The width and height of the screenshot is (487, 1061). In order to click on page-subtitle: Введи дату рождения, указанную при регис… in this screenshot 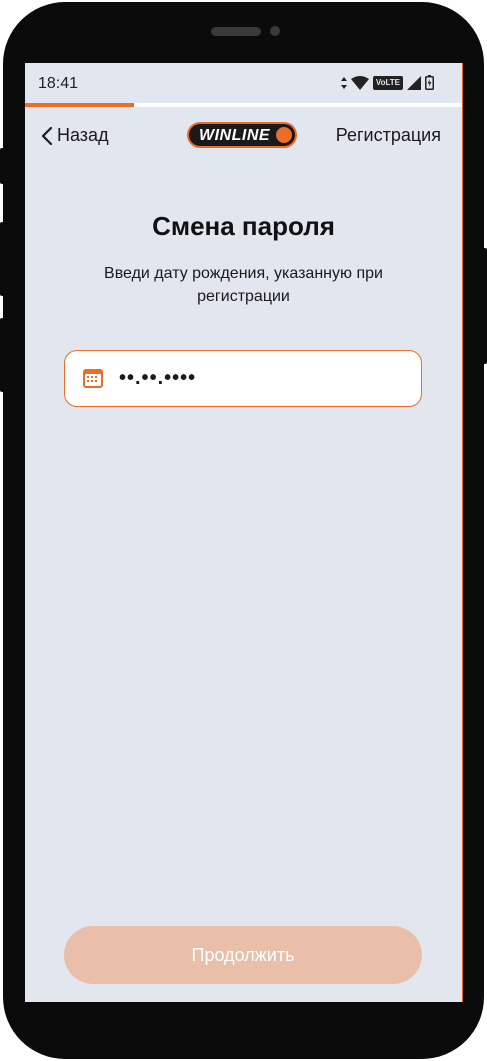, I will do `click(243, 285)`.